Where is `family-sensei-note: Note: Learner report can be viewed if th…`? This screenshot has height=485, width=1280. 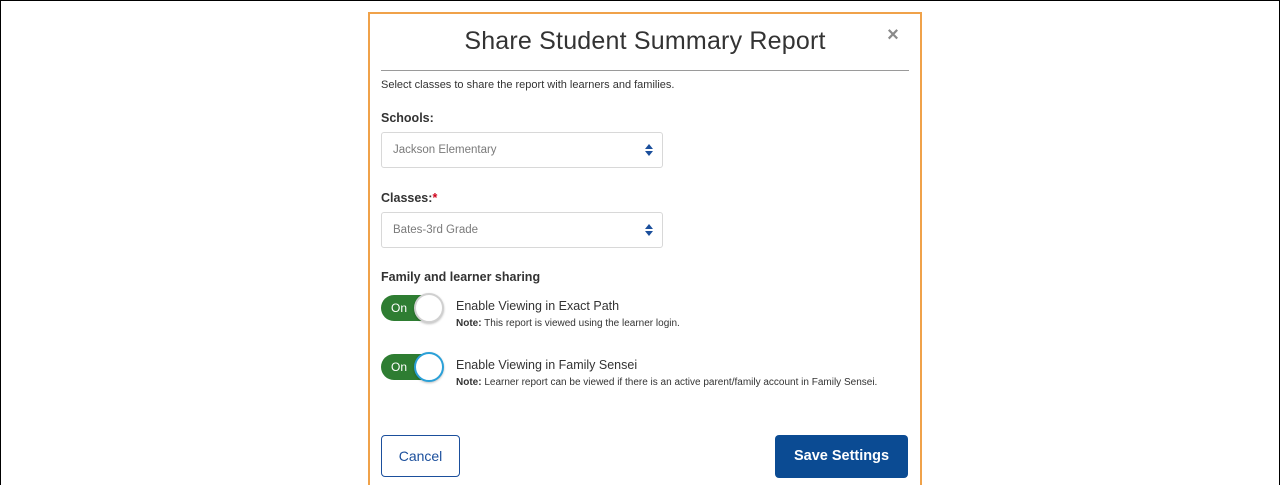
family-sensei-note: Note: Learner report can be viewed if th… is located at coordinates (676, 383).